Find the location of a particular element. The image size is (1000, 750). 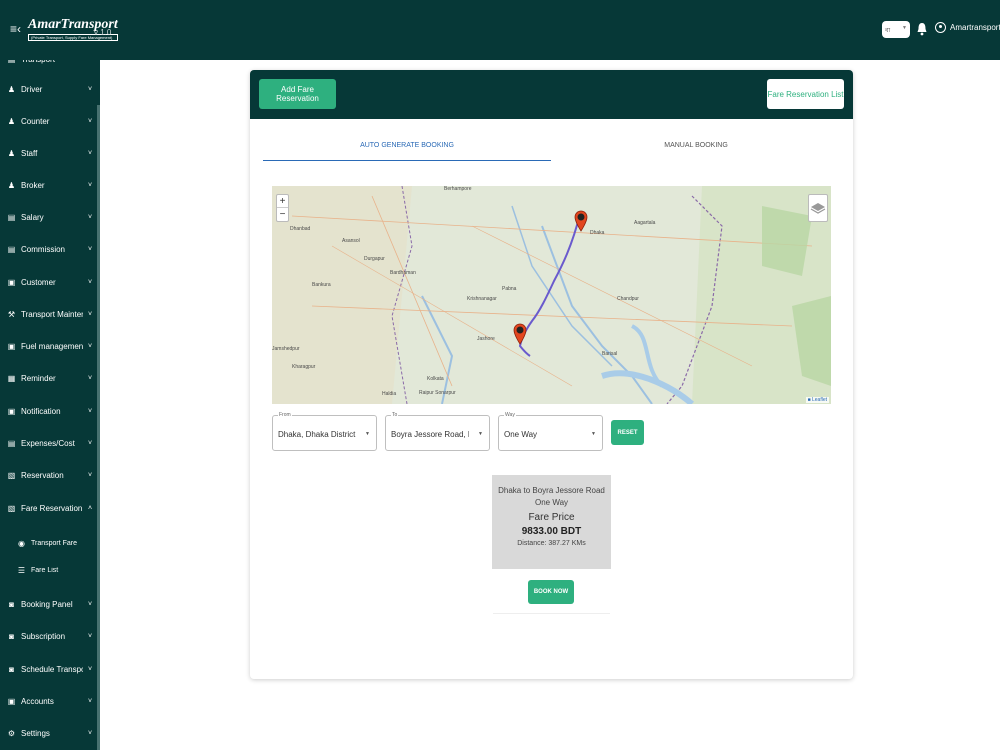

layers-icon is located at coordinates (818, 208).